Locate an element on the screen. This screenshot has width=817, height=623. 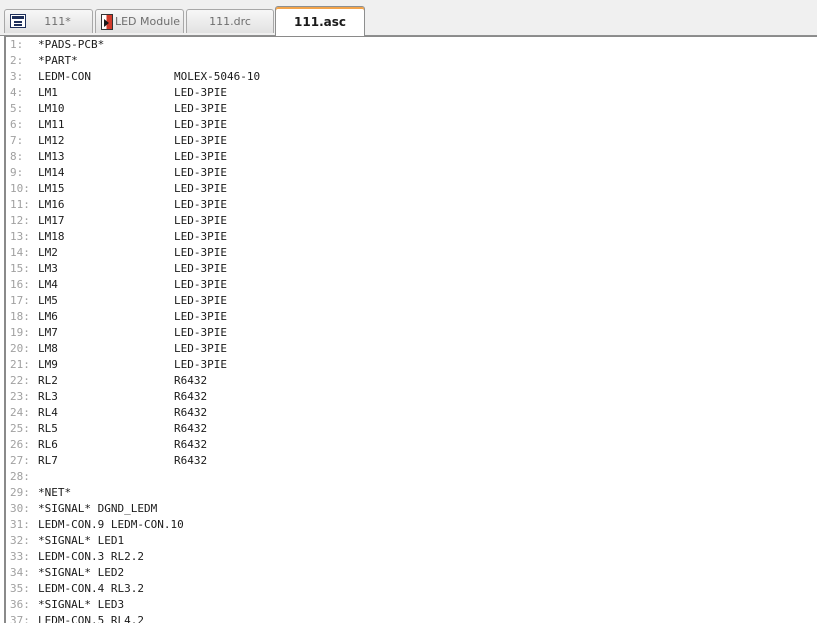
line-text: RL6 is located at coordinates (48, 444).